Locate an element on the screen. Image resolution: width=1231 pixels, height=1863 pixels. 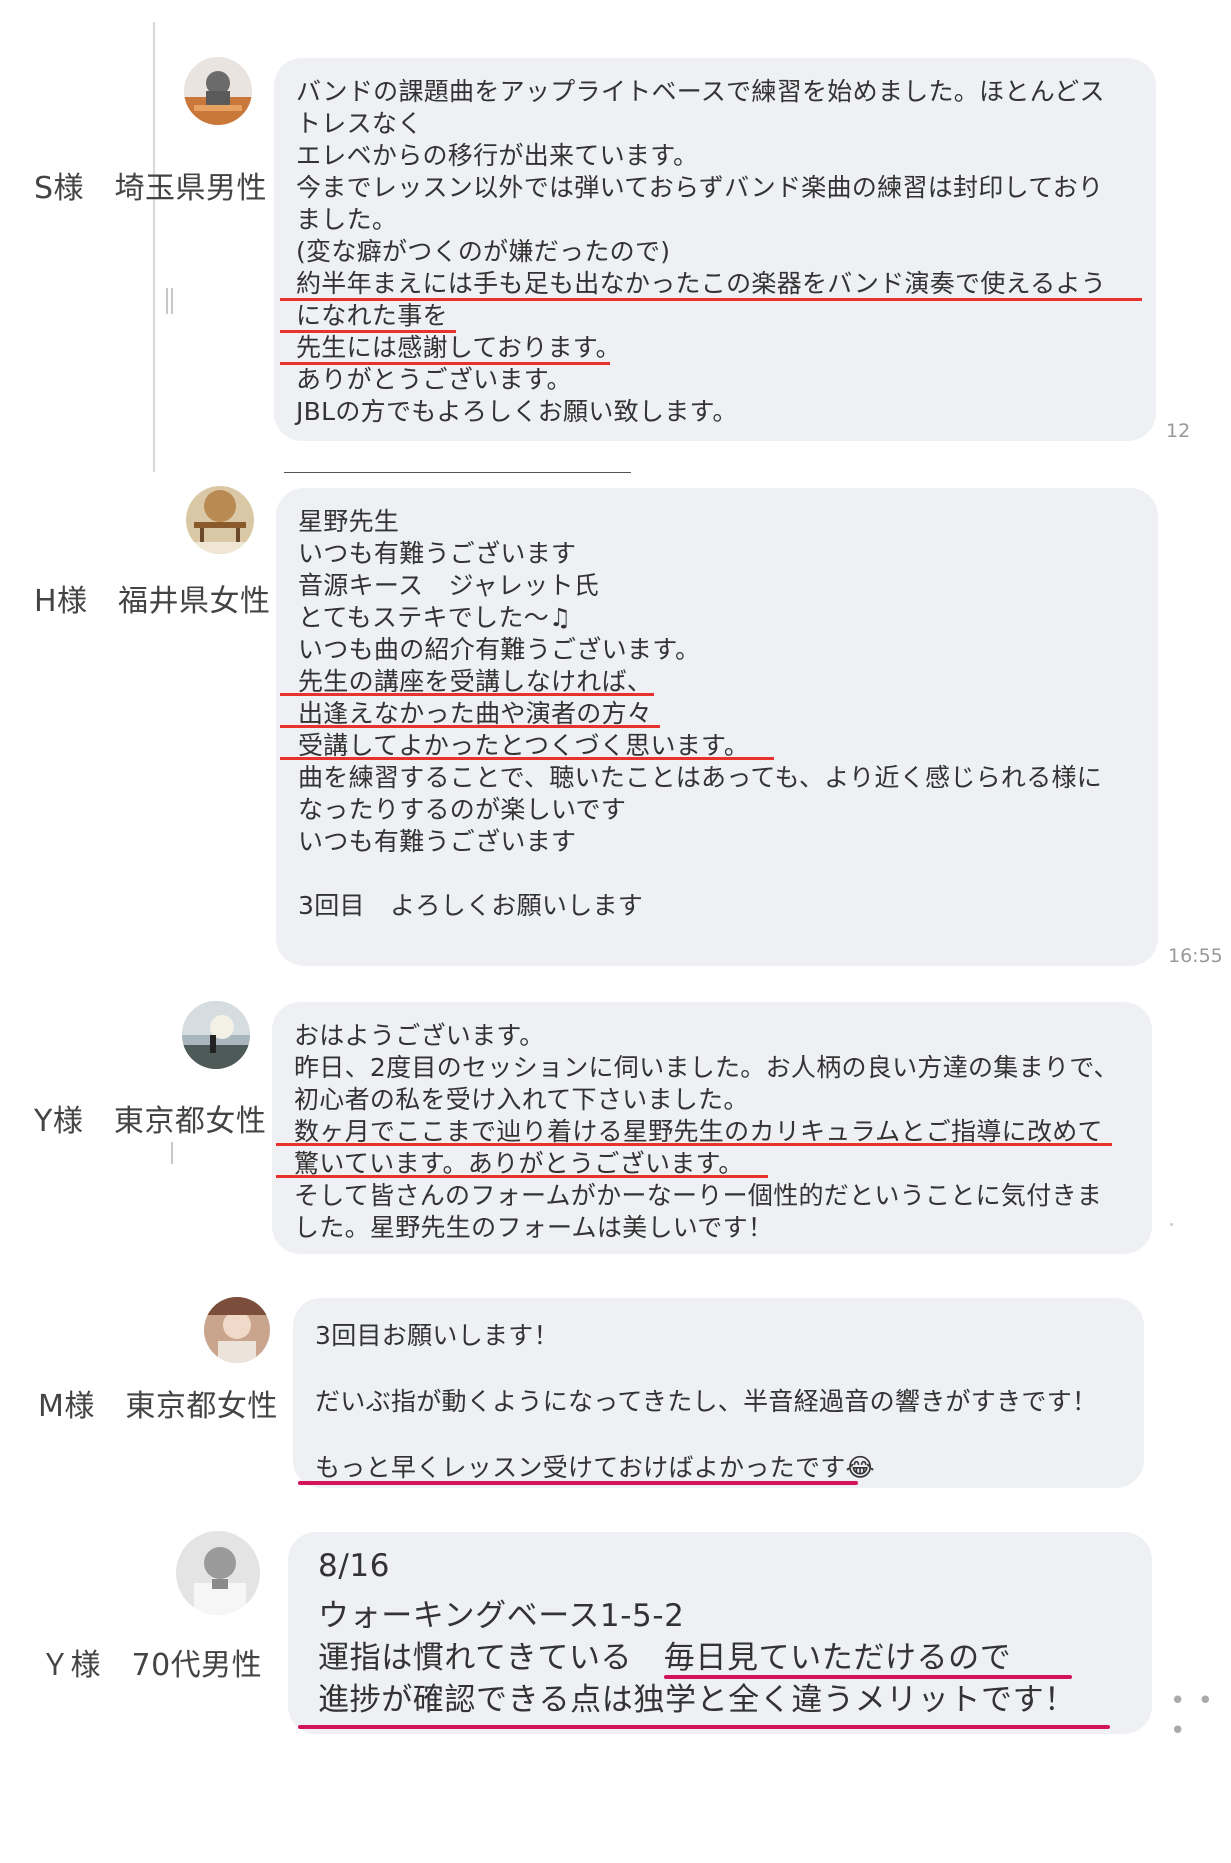
customer-name: Y様 東京都女性 is located at coordinates (150, 1121).